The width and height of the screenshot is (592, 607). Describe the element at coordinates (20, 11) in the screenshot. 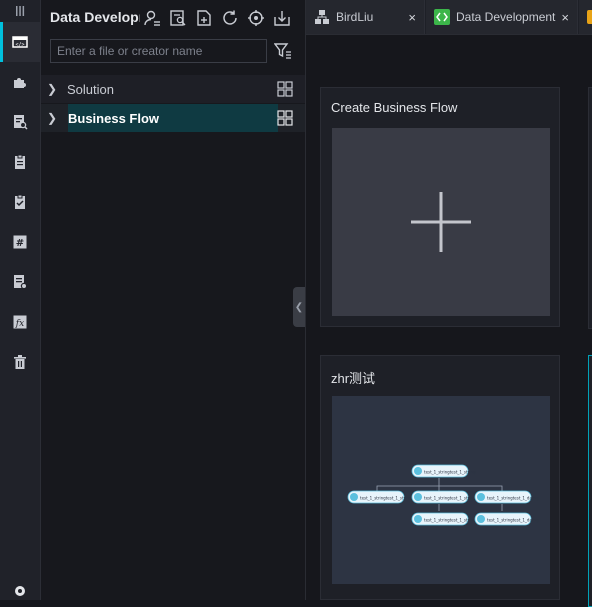

I see `menu-icon` at that location.